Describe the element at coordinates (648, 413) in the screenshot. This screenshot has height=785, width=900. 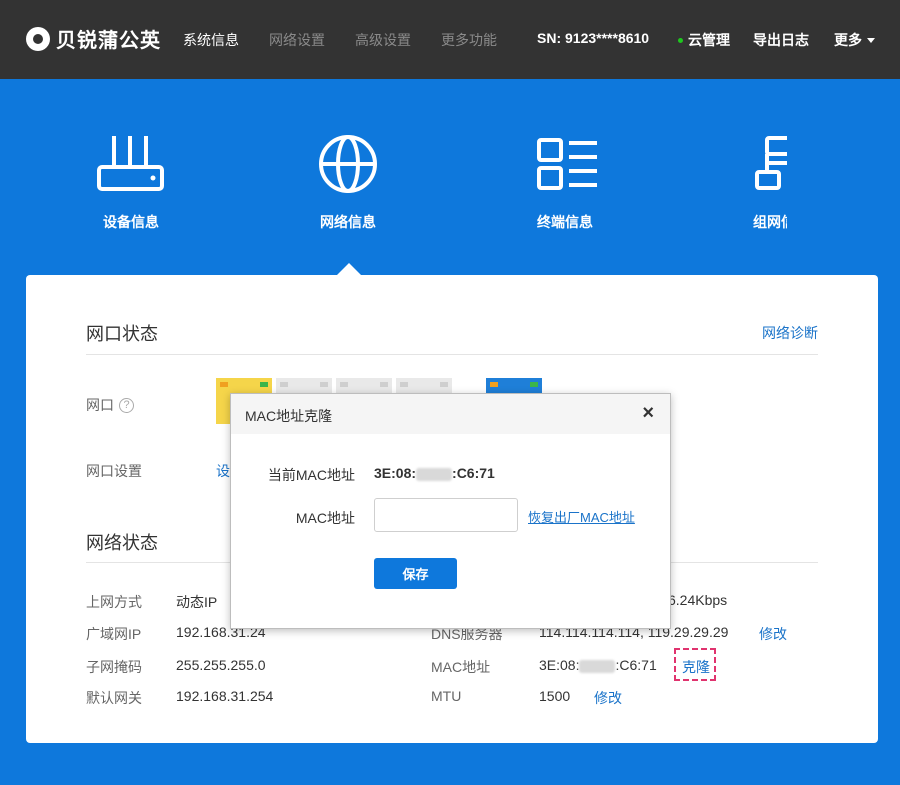
I see `close-icon: ×` at that location.